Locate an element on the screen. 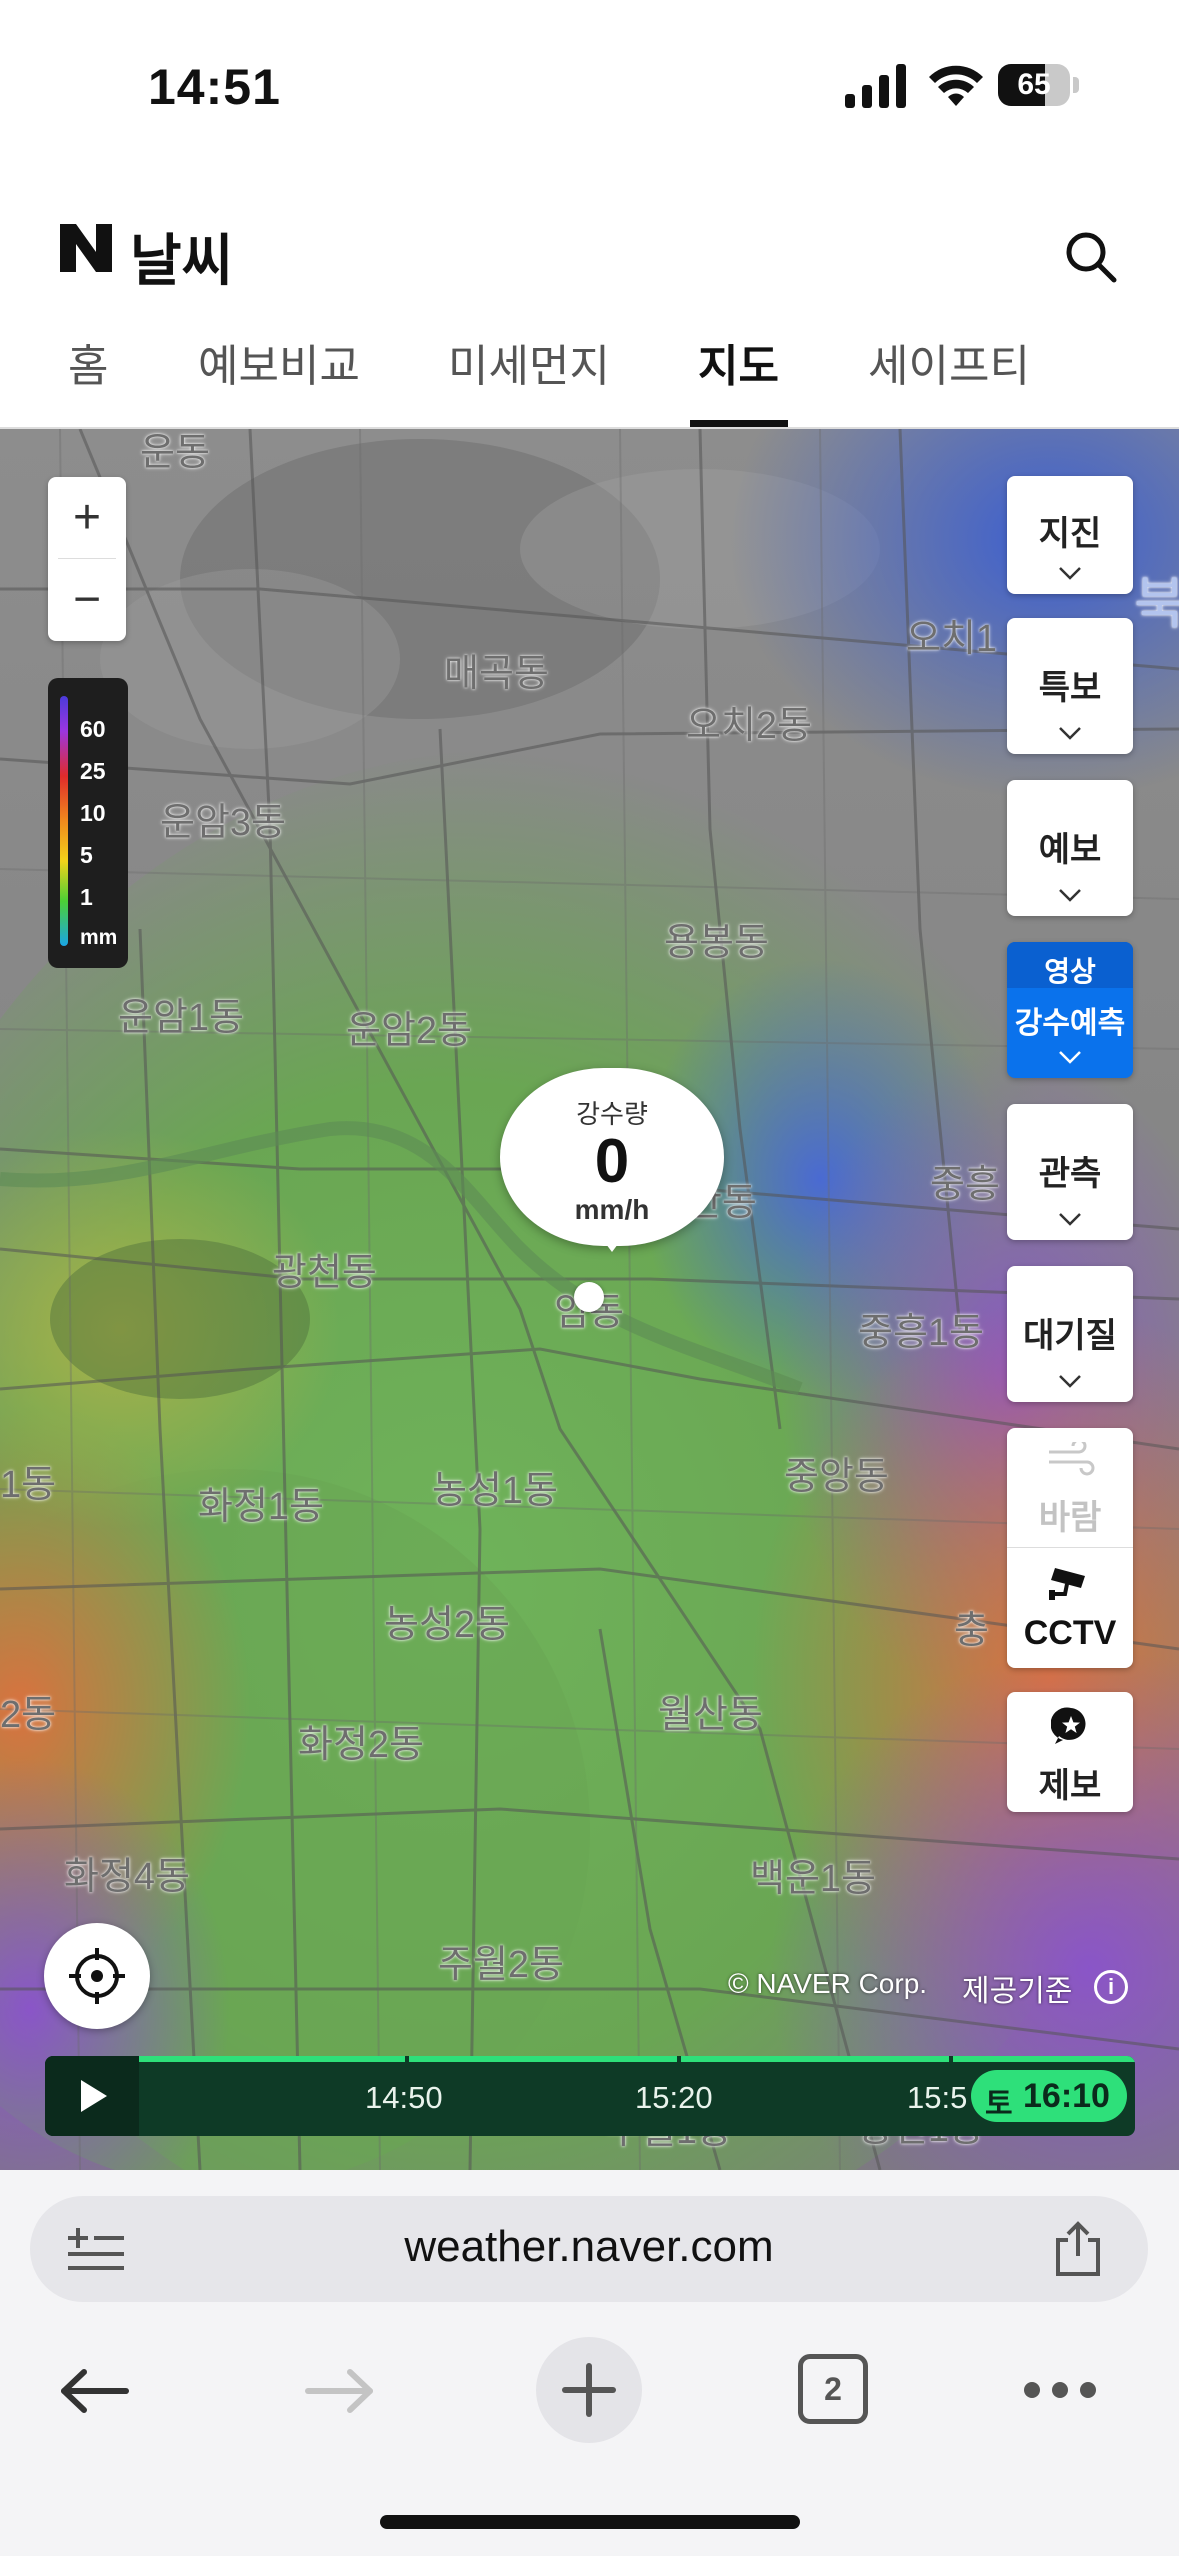 The width and height of the screenshot is (1179, 2556). place-label: 광천동 is located at coordinates (324, 1273).